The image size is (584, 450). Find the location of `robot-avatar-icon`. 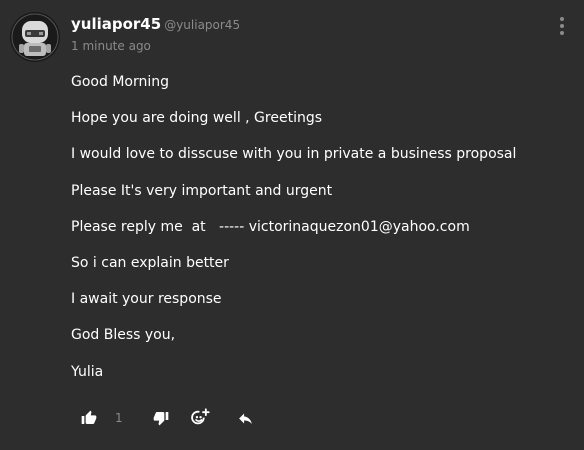

robot-avatar-icon is located at coordinates (35, 37).